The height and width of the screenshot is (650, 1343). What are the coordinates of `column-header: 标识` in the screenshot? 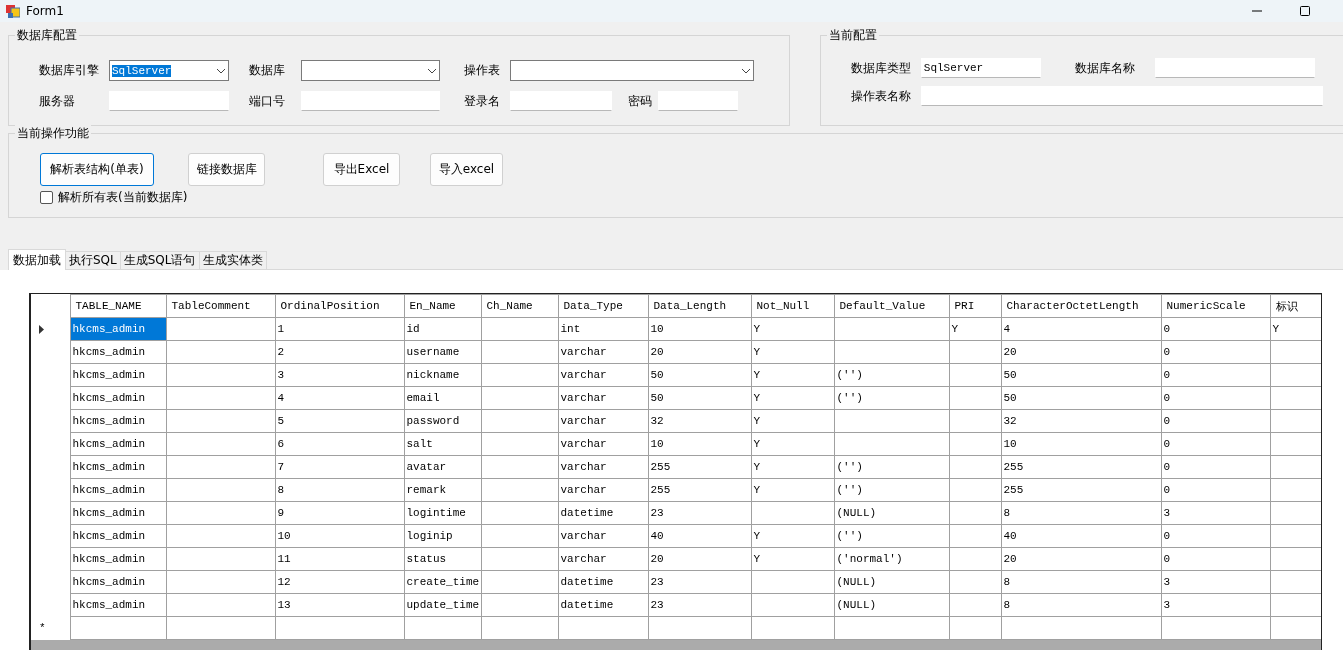 It's located at (1295, 306).